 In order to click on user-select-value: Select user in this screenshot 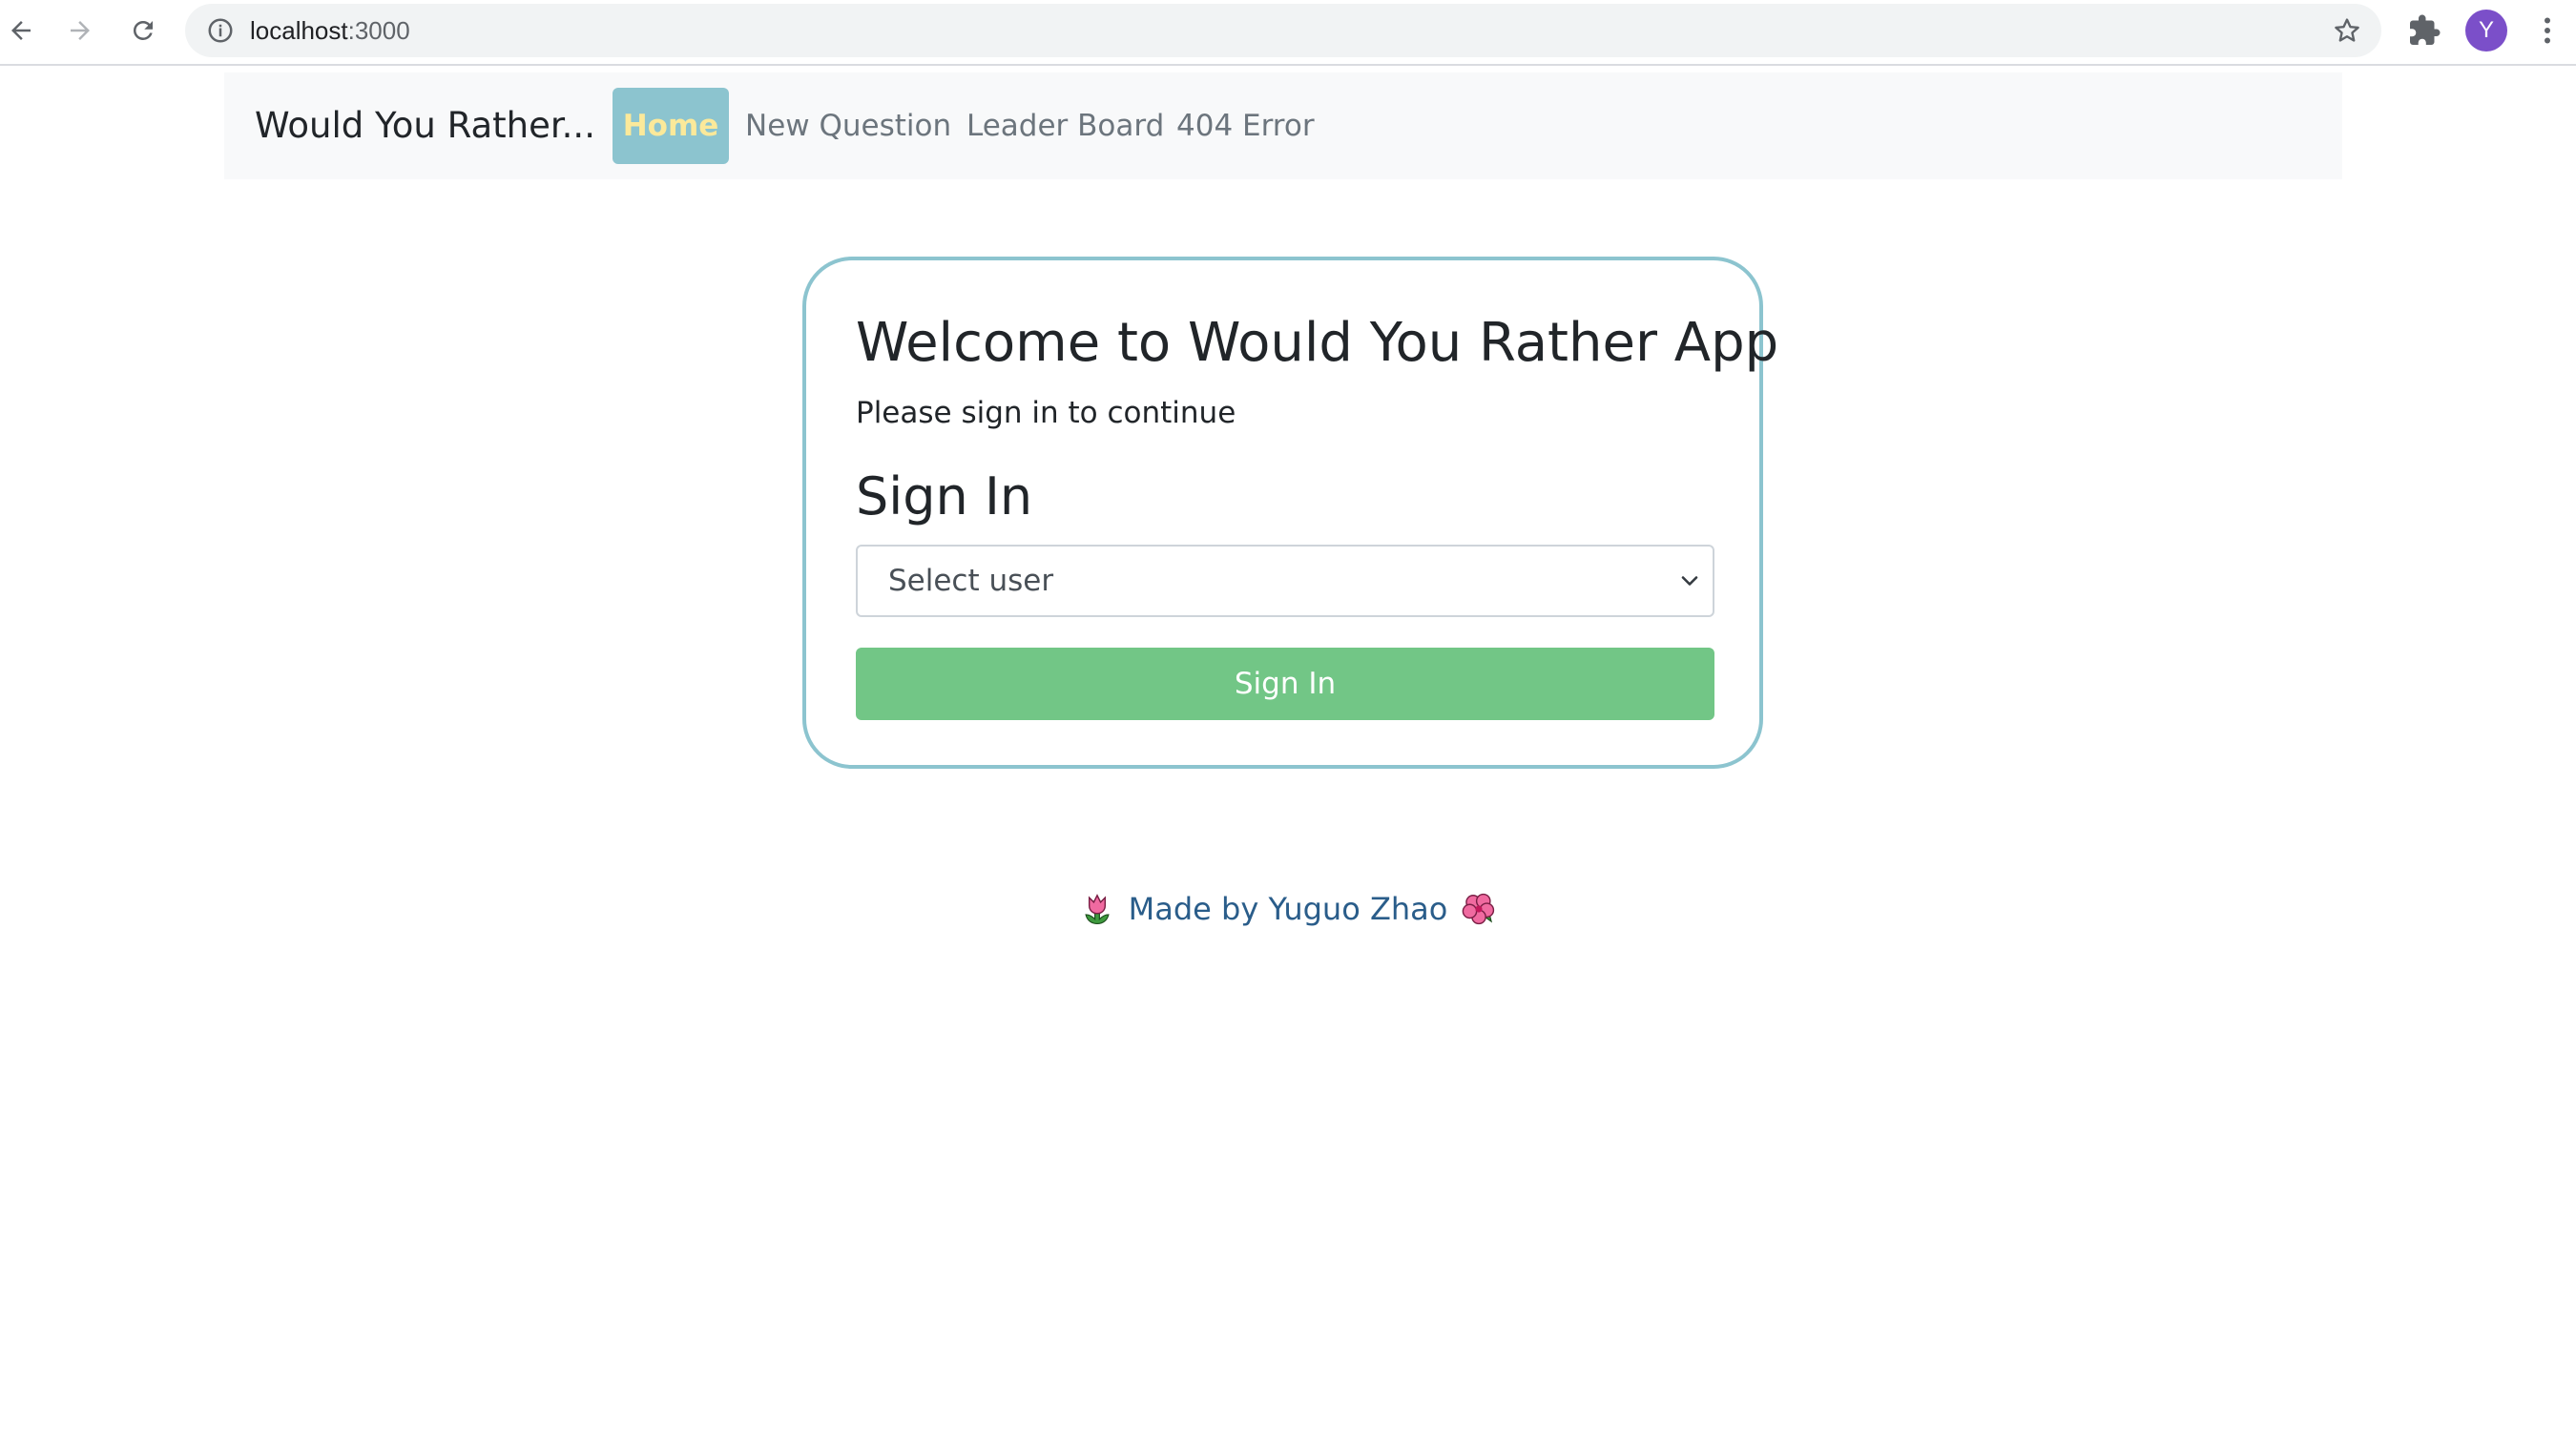, I will do `click(971, 581)`.